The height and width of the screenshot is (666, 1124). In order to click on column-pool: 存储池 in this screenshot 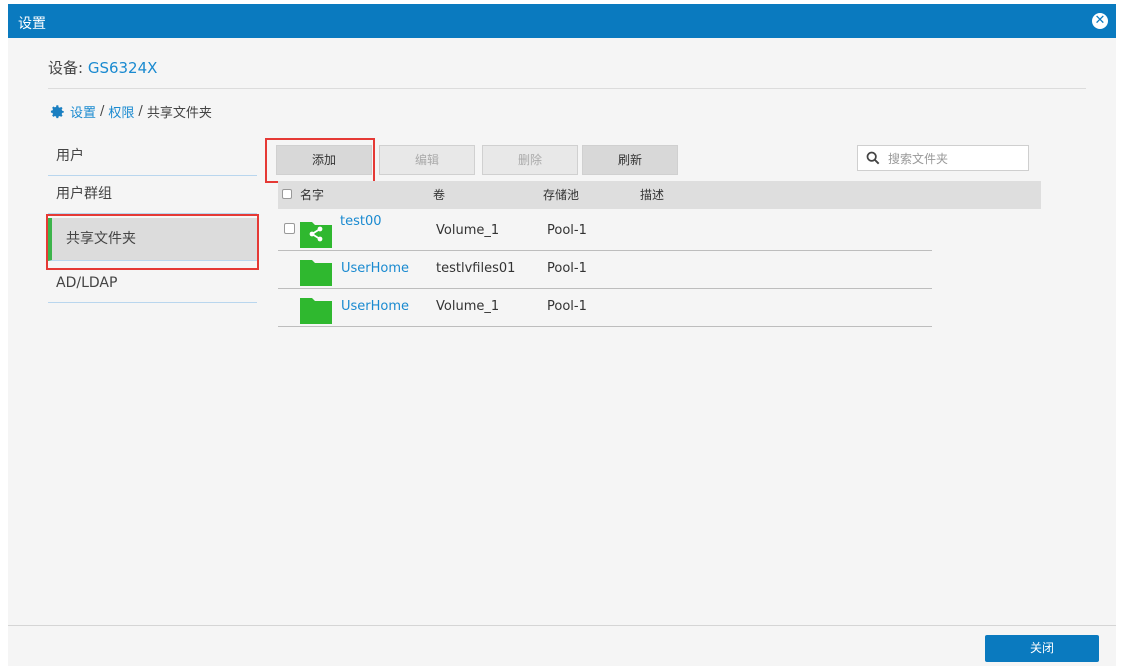, I will do `click(561, 195)`.